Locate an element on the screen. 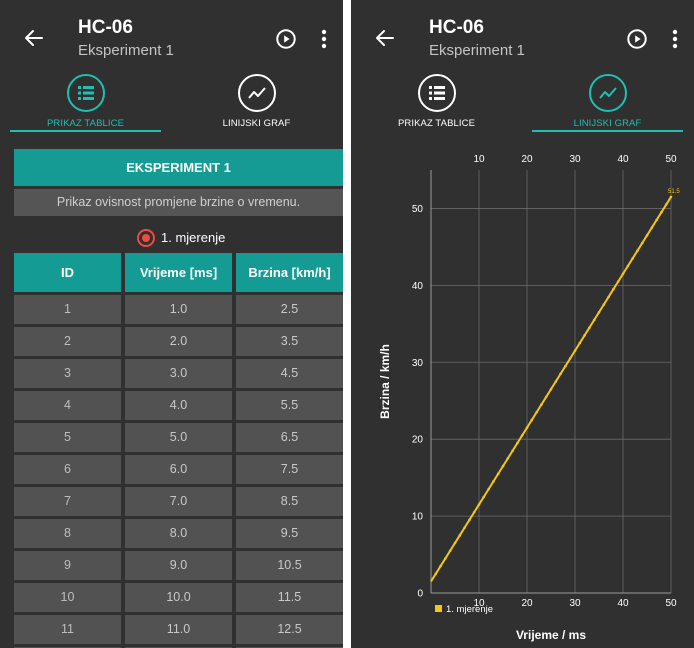 This screenshot has width=694, height=648. cell-time: 11.0 is located at coordinates (178, 629).